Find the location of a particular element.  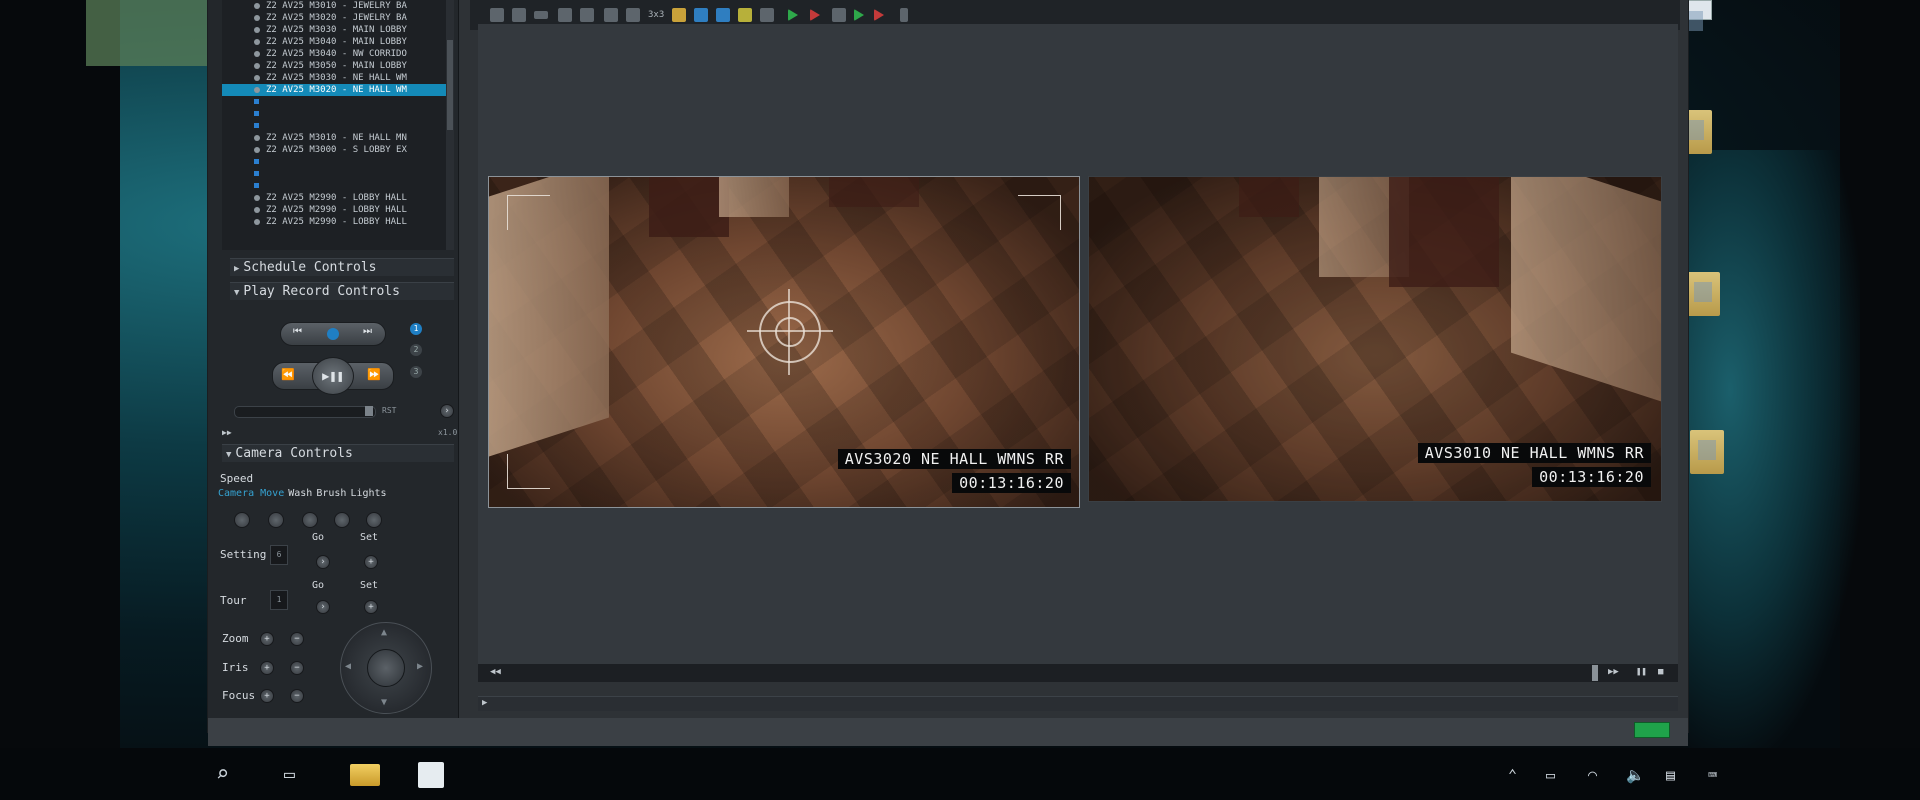

joystick-knob is located at coordinates (386, 668).